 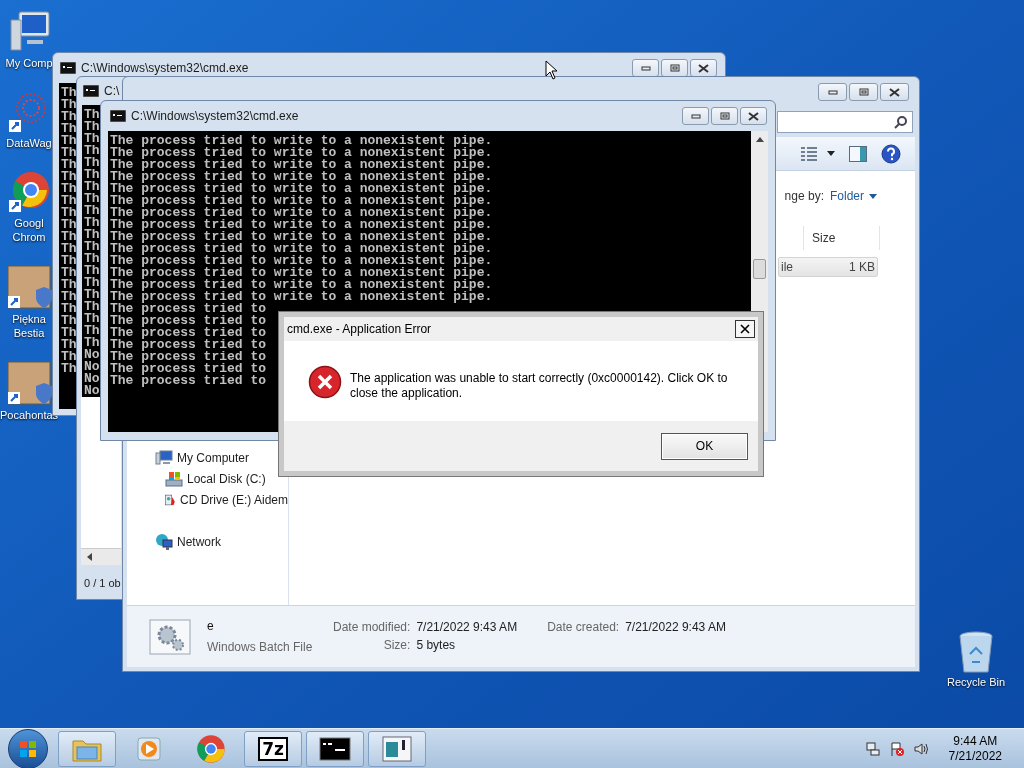 I want to click on desktop-icon-label: Piękna, so click(x=29, y=319).